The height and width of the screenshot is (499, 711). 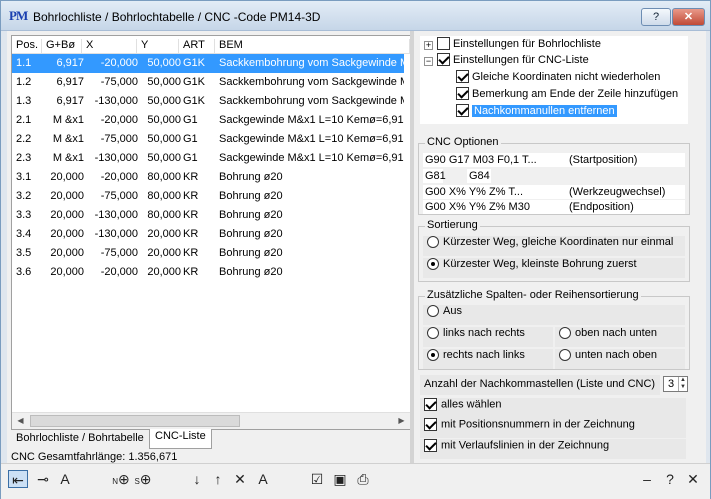 I want to click on scroll-right-icon: ▶, so click(x=401, y=421).